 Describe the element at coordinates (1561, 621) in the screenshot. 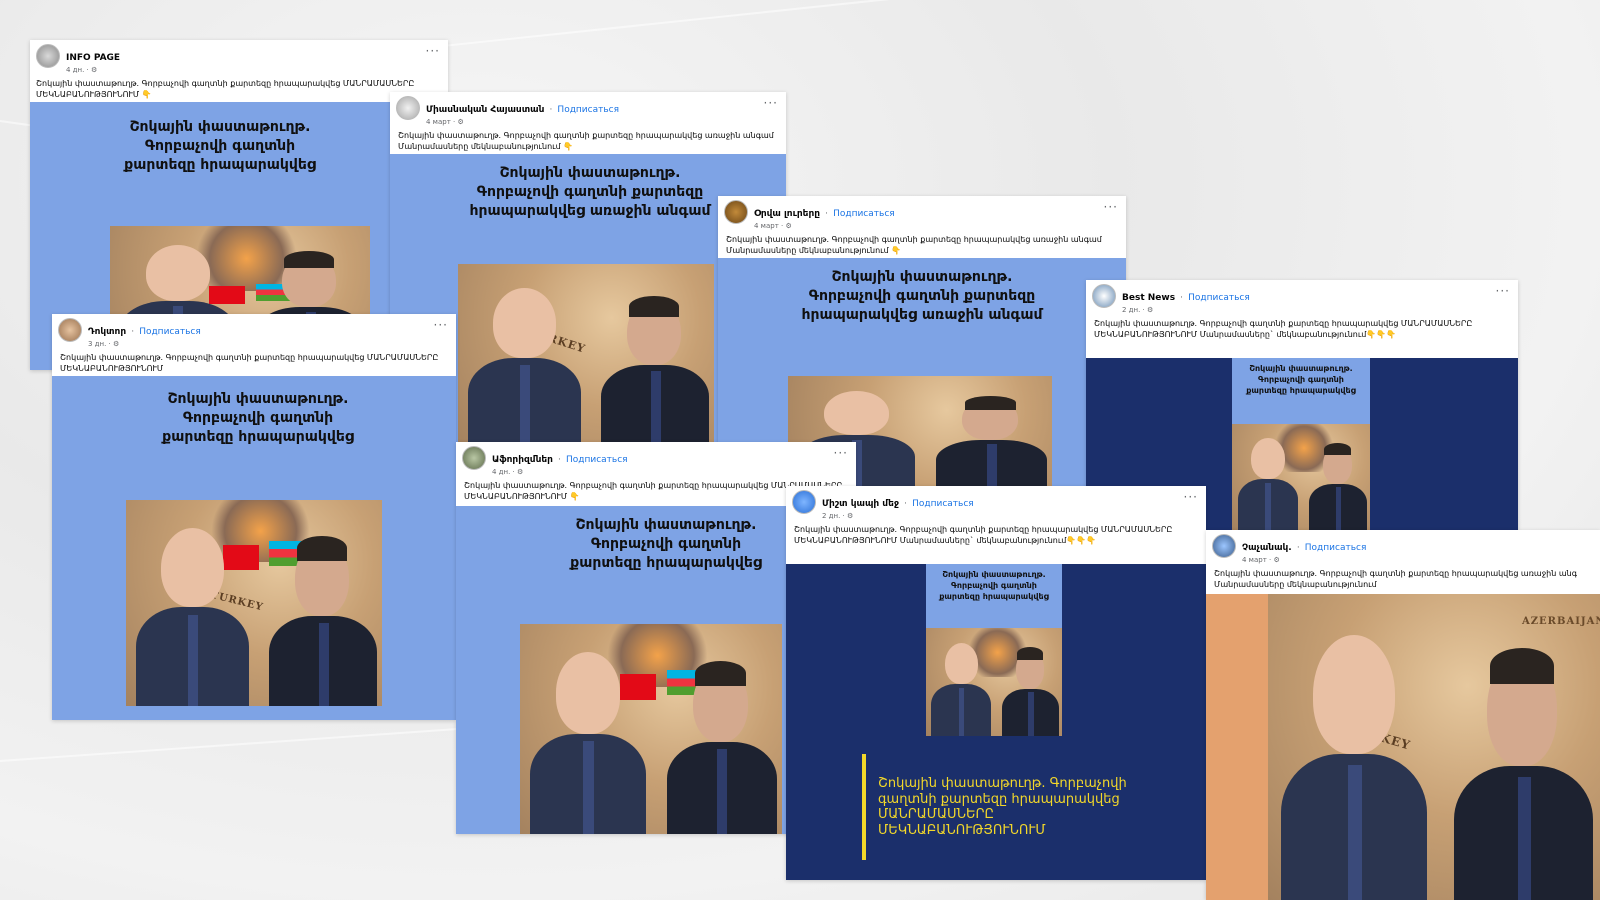

I see `map-label-azerbaijan: AZERBAIJAN` at that location.